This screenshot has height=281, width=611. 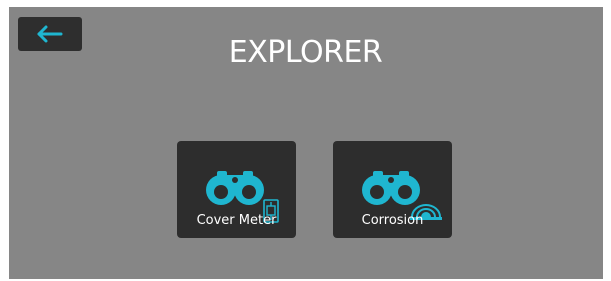 I want to click on corrosion-tile: Corrosion, so click(x=392, y=189).